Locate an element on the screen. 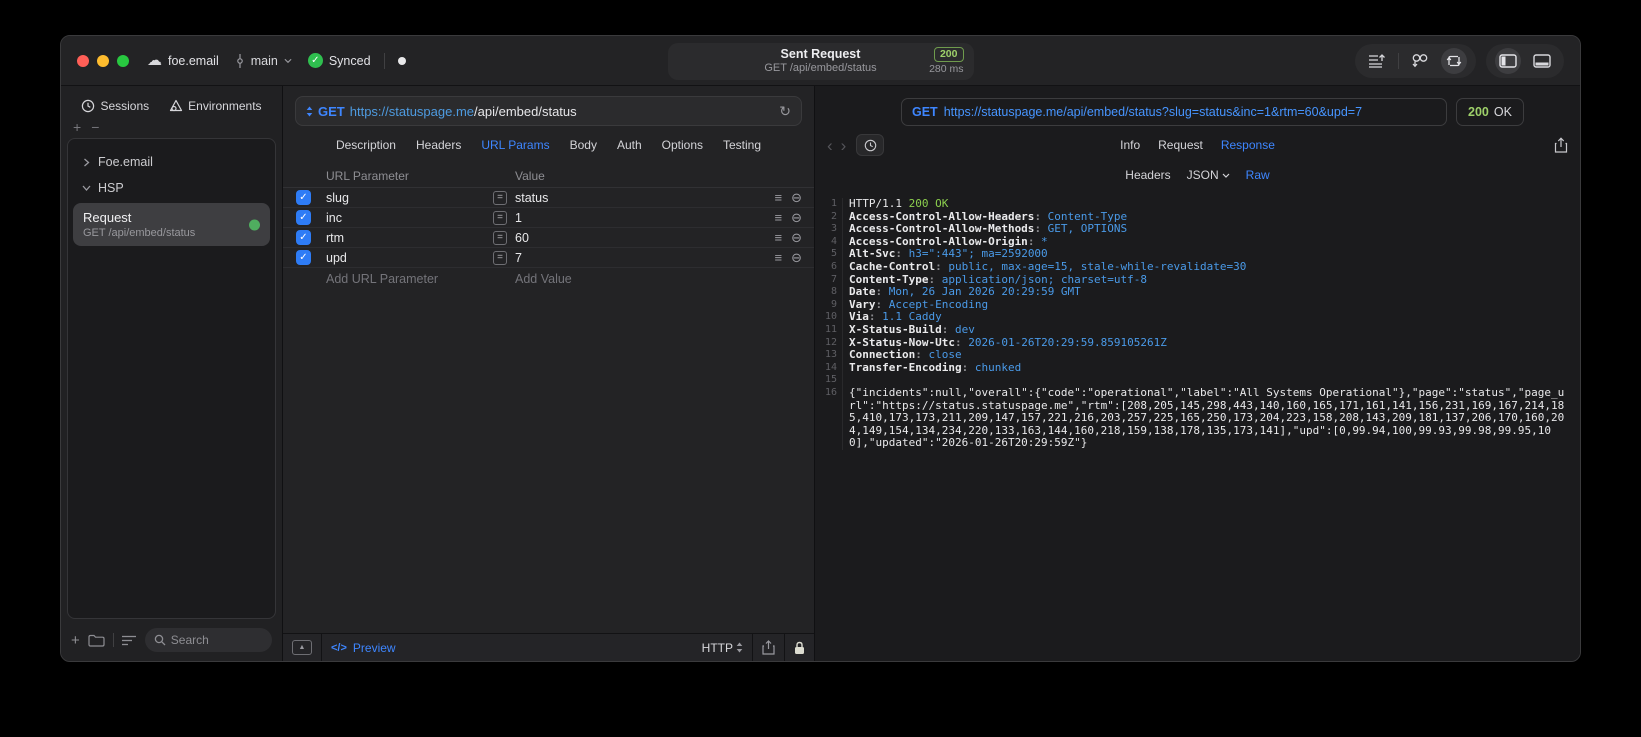  response-subtab-headers: Headers is located at coordinates (1147, 175).